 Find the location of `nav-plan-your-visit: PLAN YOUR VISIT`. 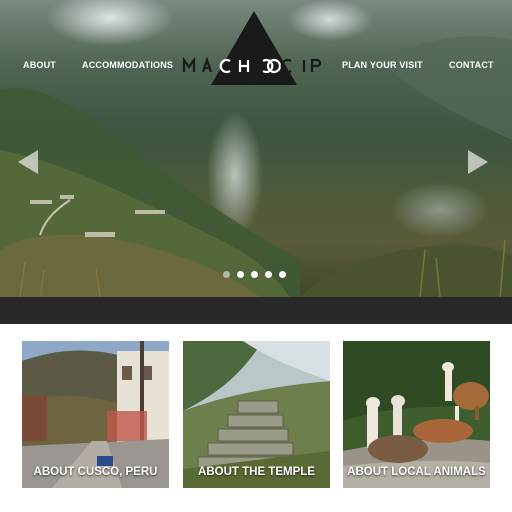

nav-plan-your-visit: PLAN YOUR VISIT is located at coordinates (382, 65).